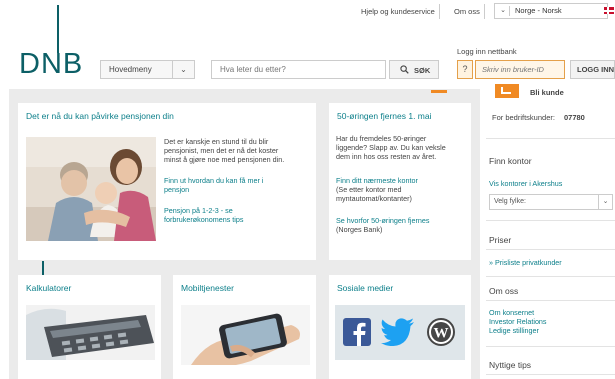  Describe the element at coordinates (609, 10) in the screenshot. I see `norway-flag-icon` at that location.